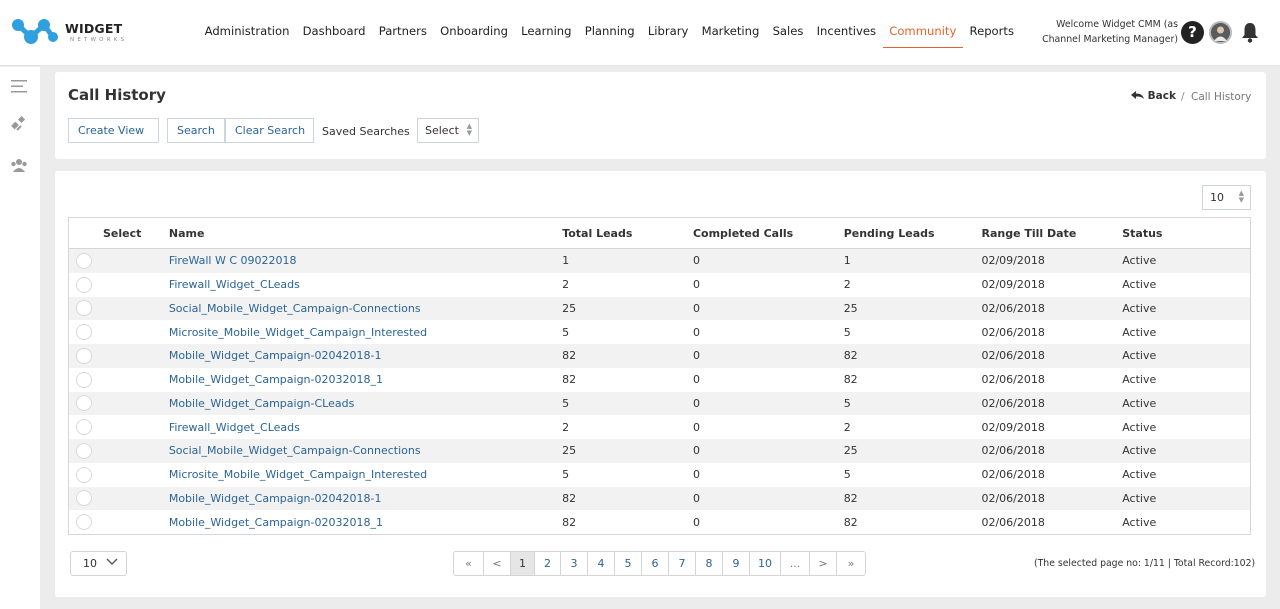  I want to click on page-3: 3, so click(574, 563).